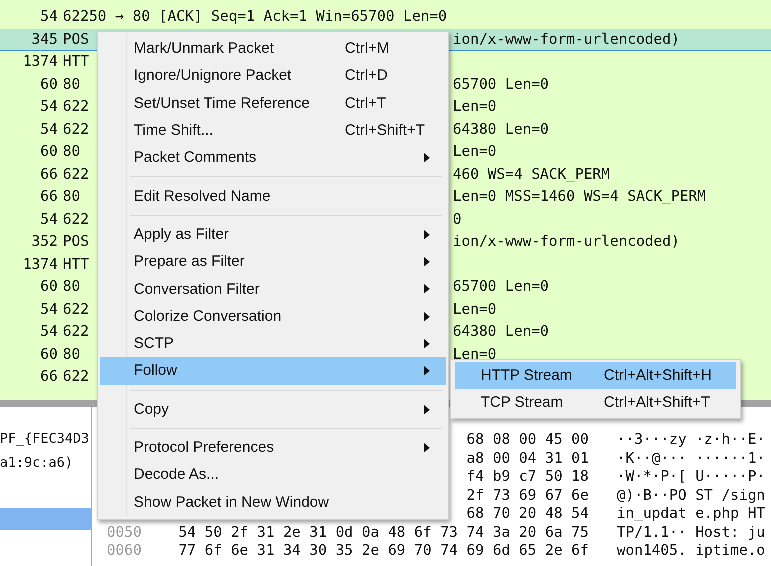  I want to click on hex-bytes: 2f 73 69 67 6e, so click(527, 495).